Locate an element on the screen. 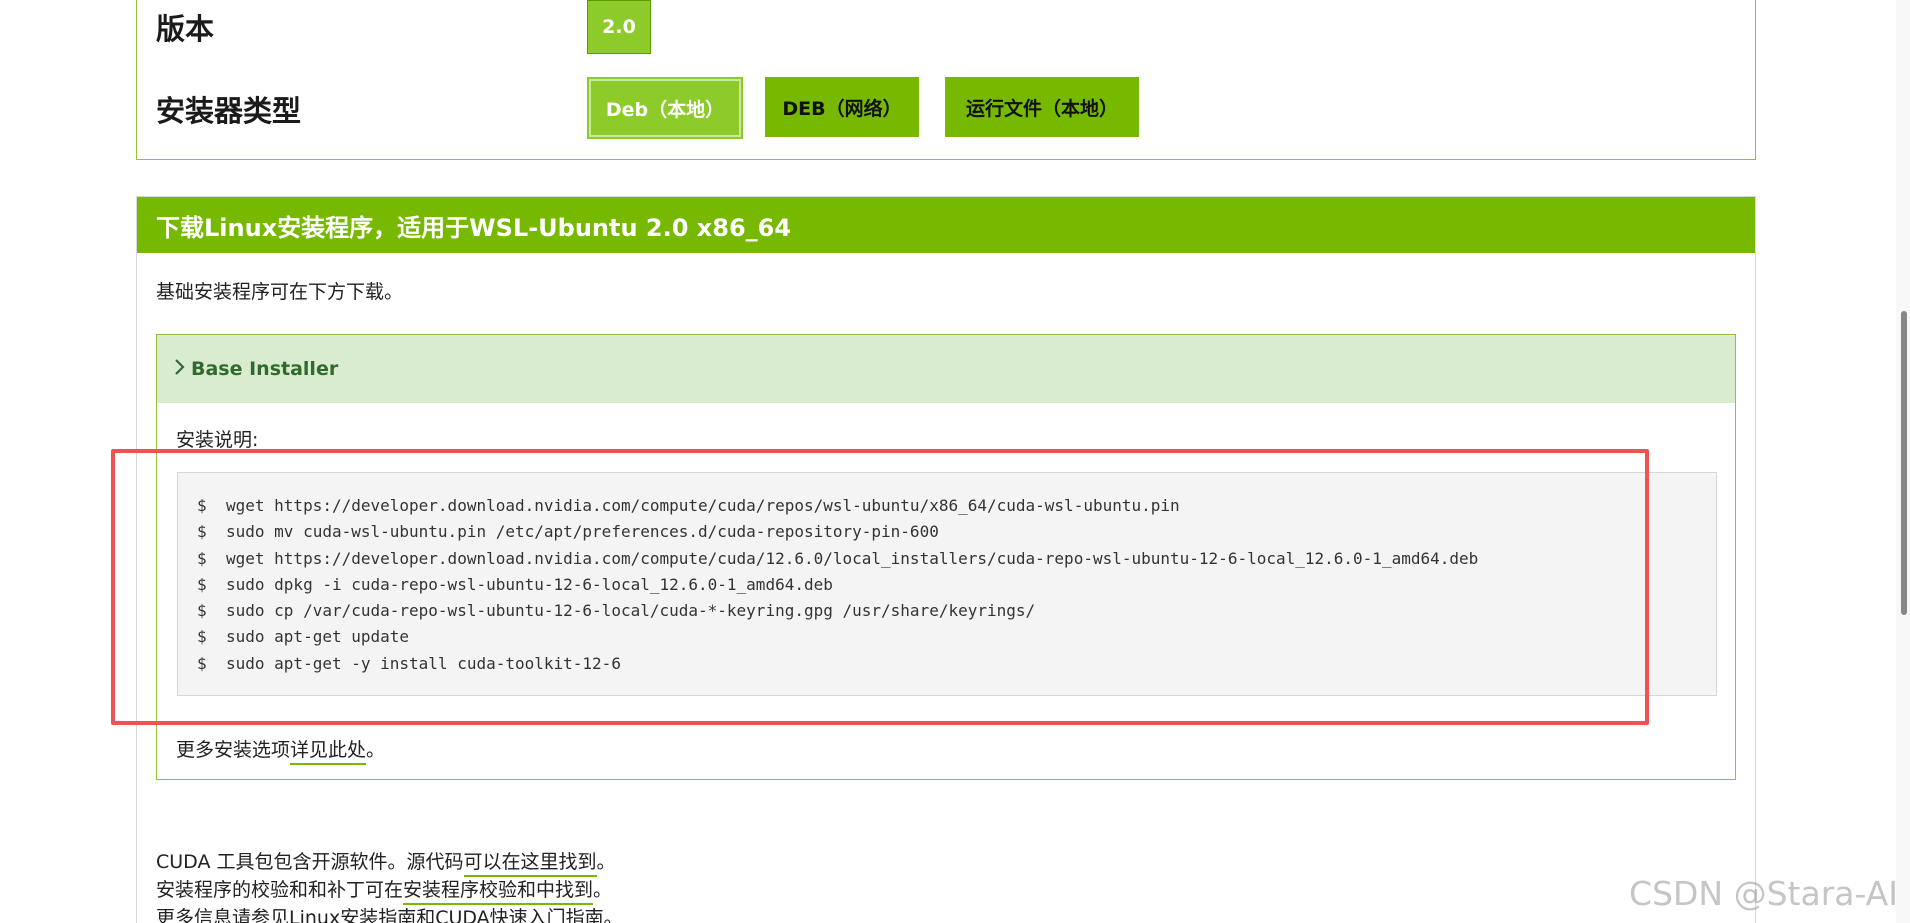 The height and width of the screenshot is (923, 1910). installer-option-deb-local: Deb（本地） is located at coordinates (665, 108).